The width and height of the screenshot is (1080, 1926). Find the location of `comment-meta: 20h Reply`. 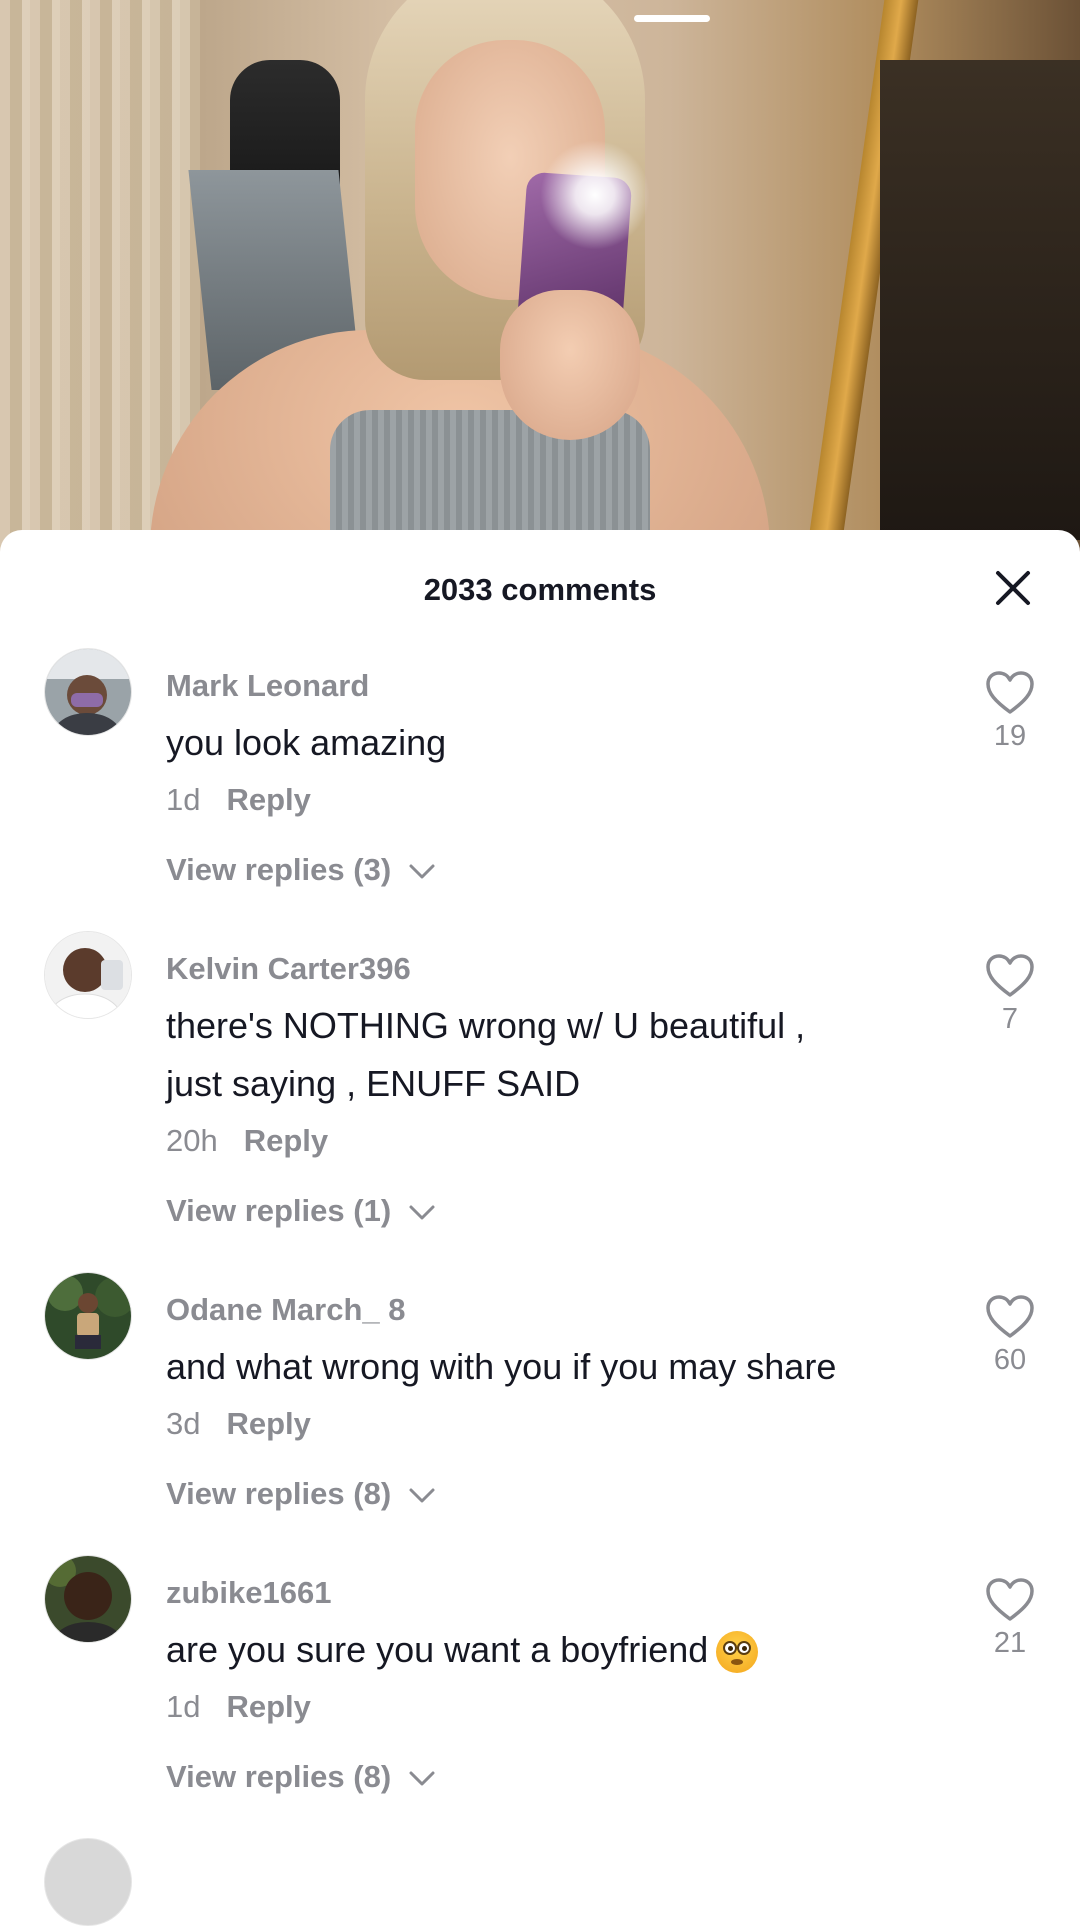

comment-meta: 20h Reply is located at coordinates (247, 1141).